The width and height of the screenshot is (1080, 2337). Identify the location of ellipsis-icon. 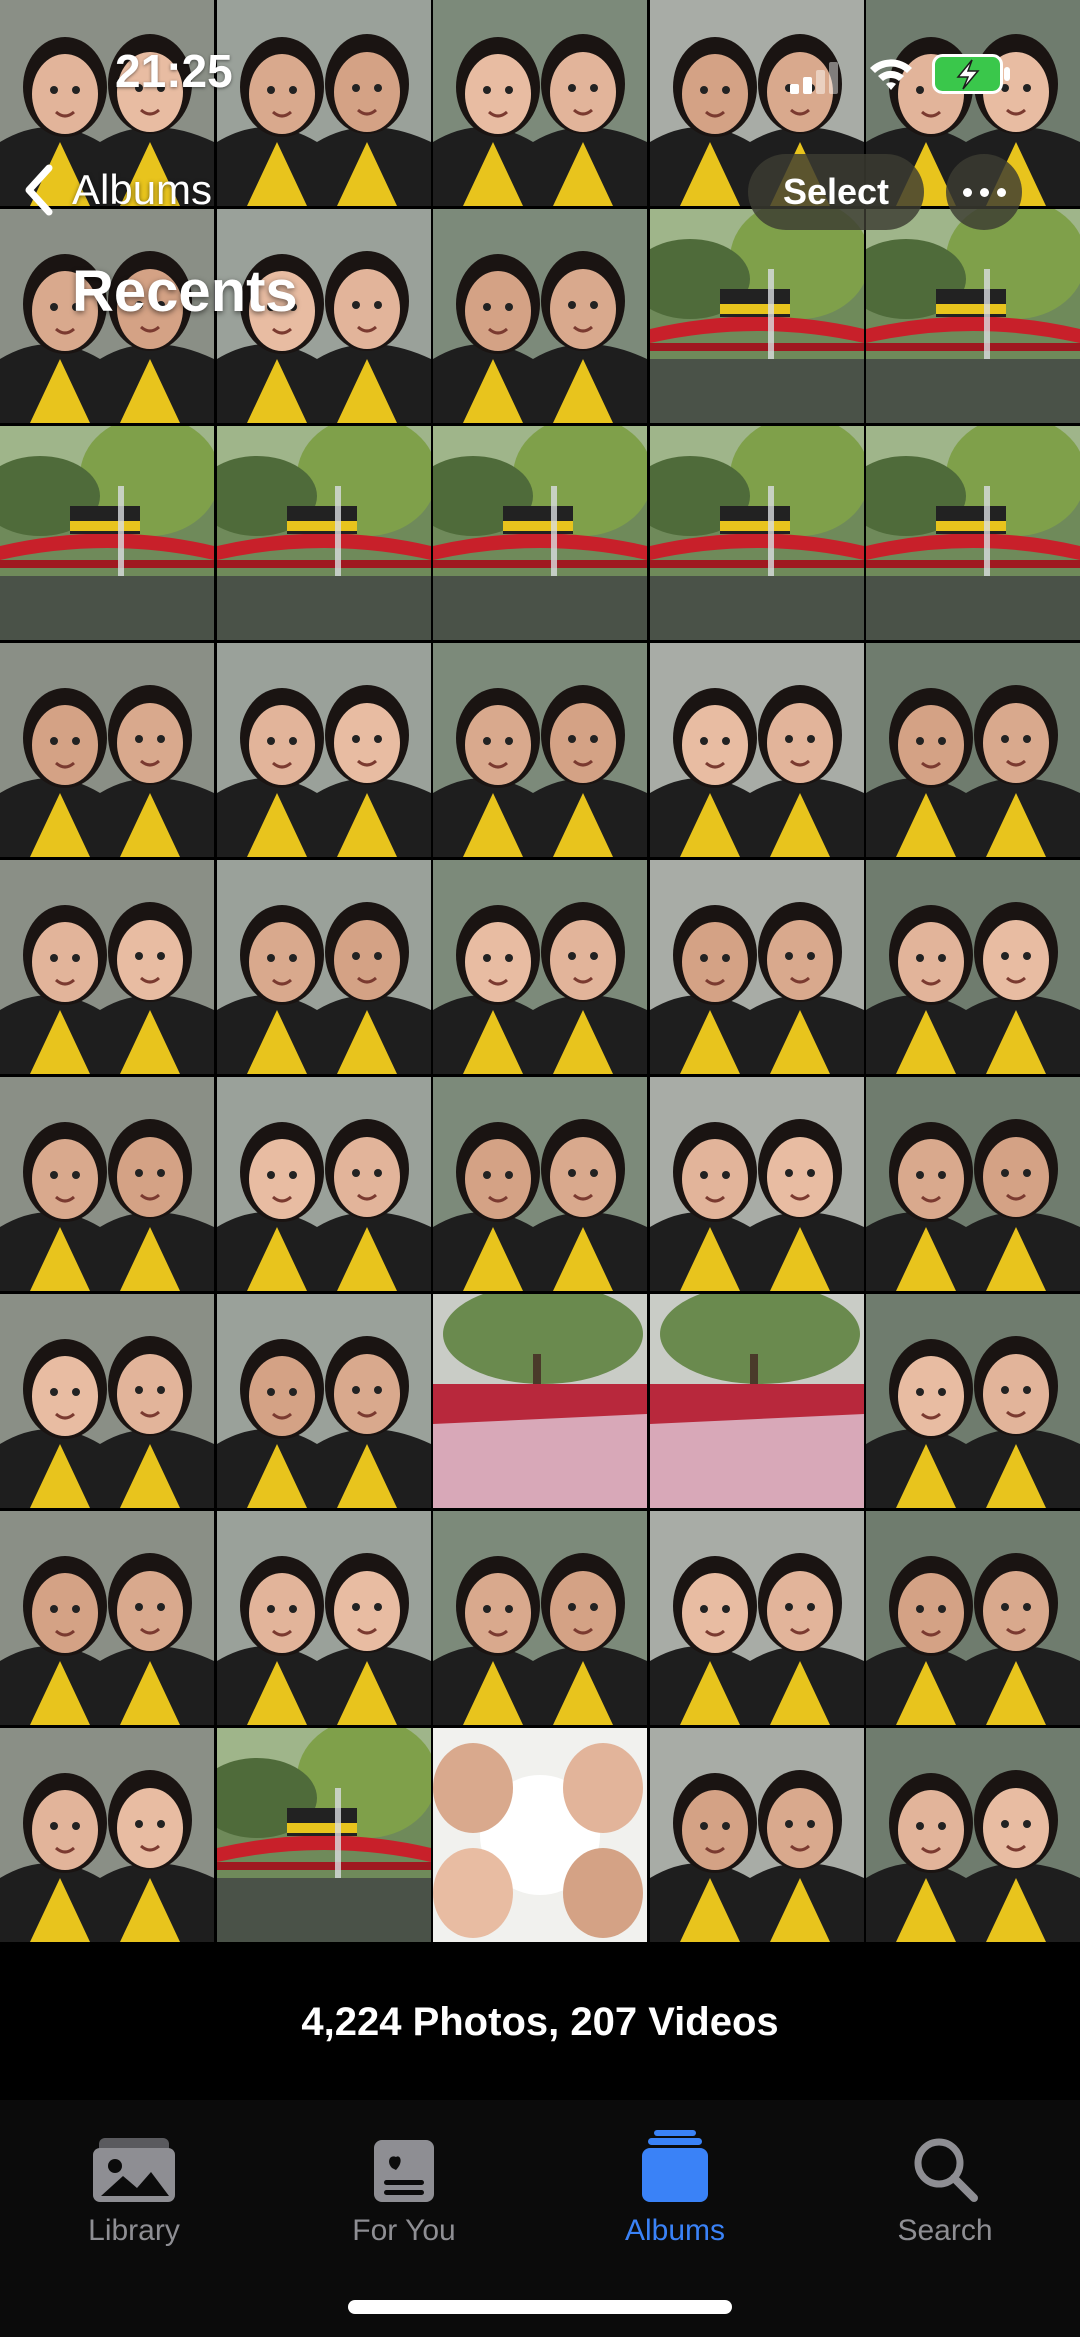
(967, 192).